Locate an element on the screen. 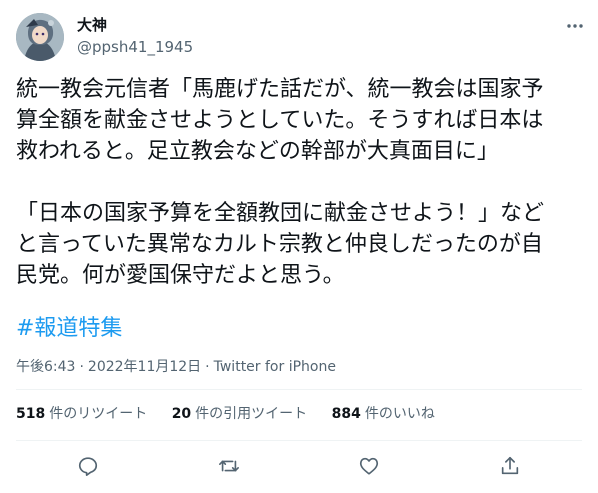 The image size is (598, 493). retweet-icon is located at coordinates (229, 466).